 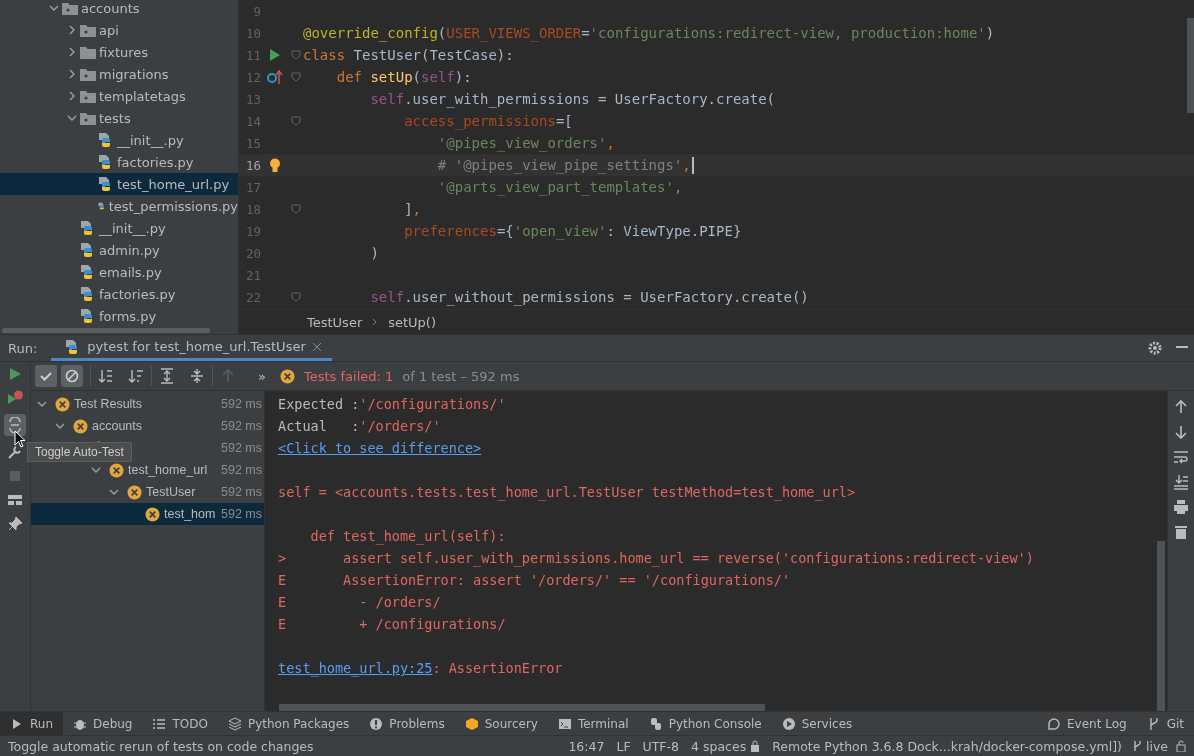 What do you see at coordinates (119, 250) in the screenshot?
I see `project-tree-item: admin.py` at bounding box center [119, 250].